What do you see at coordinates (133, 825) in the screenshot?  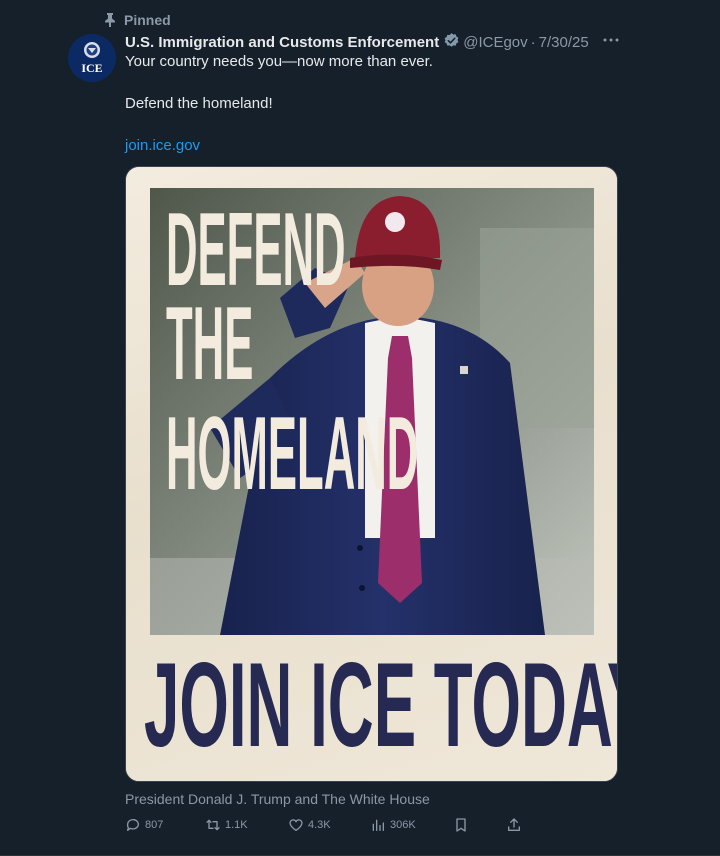 I see `reply-icon` at bounding box center [133, 825].